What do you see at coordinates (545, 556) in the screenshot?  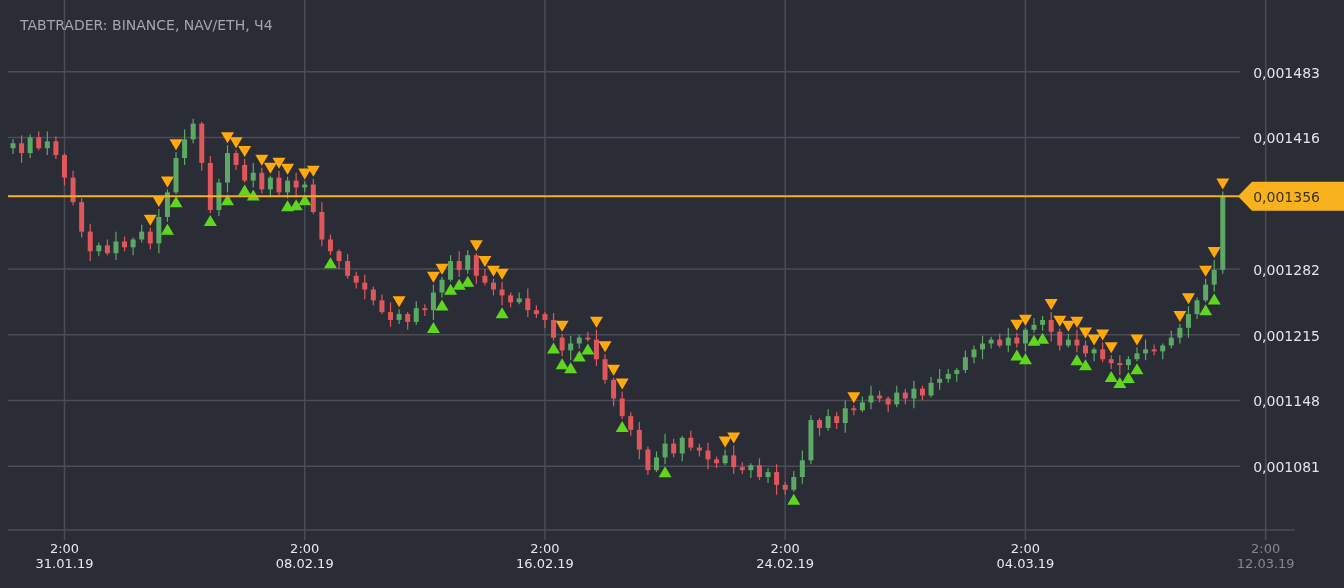 I see `time-axis-label: 2:00 16.02.19` at bounding box center [545, 556].